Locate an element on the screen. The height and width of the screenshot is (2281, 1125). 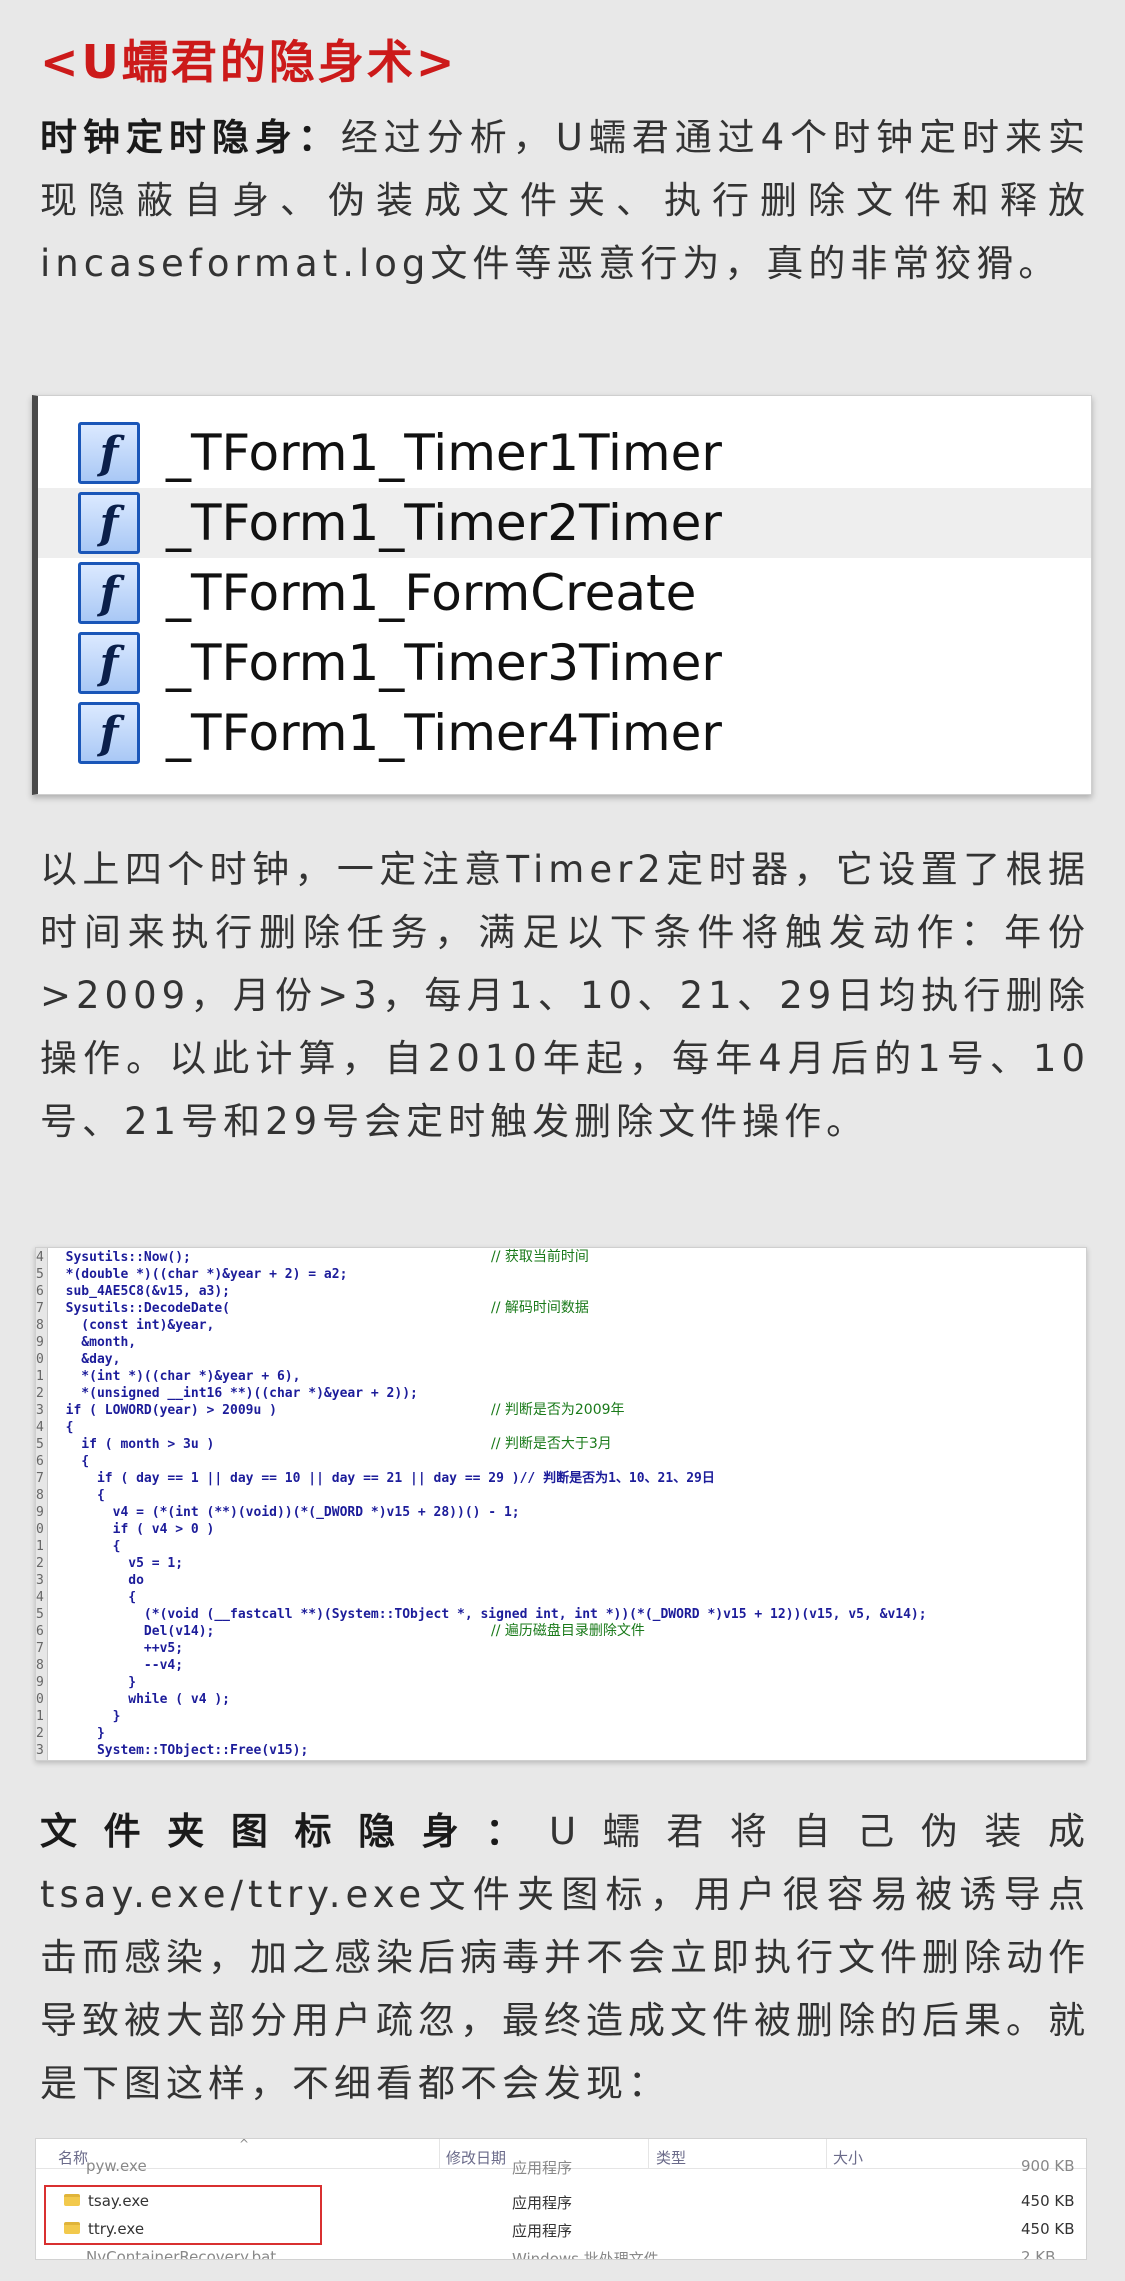
code-line: 1 } is located at coordinates (78, 1716).